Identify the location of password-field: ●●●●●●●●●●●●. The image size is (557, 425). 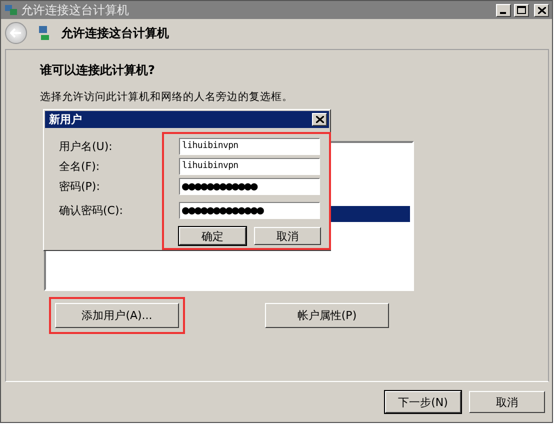
(249, 186).